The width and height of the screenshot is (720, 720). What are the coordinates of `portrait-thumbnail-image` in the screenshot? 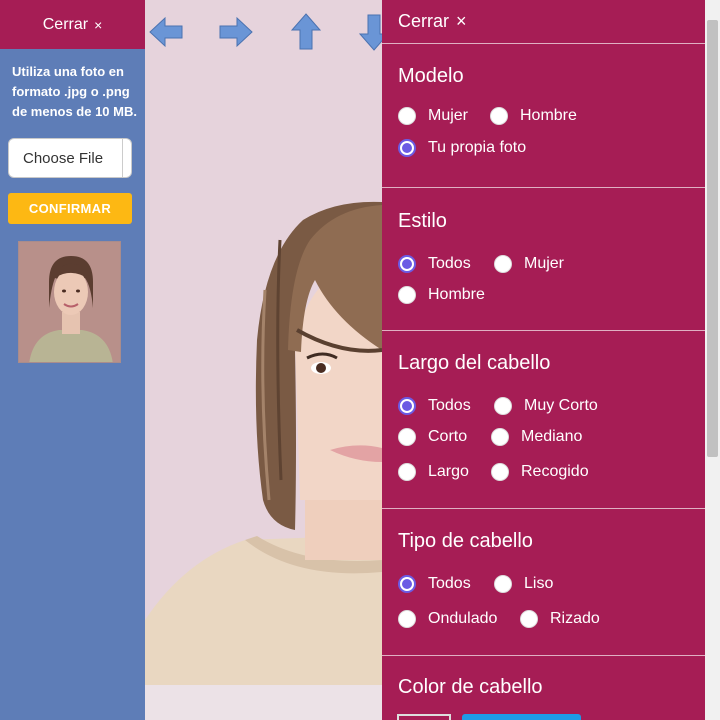 It's located at (69, 302).